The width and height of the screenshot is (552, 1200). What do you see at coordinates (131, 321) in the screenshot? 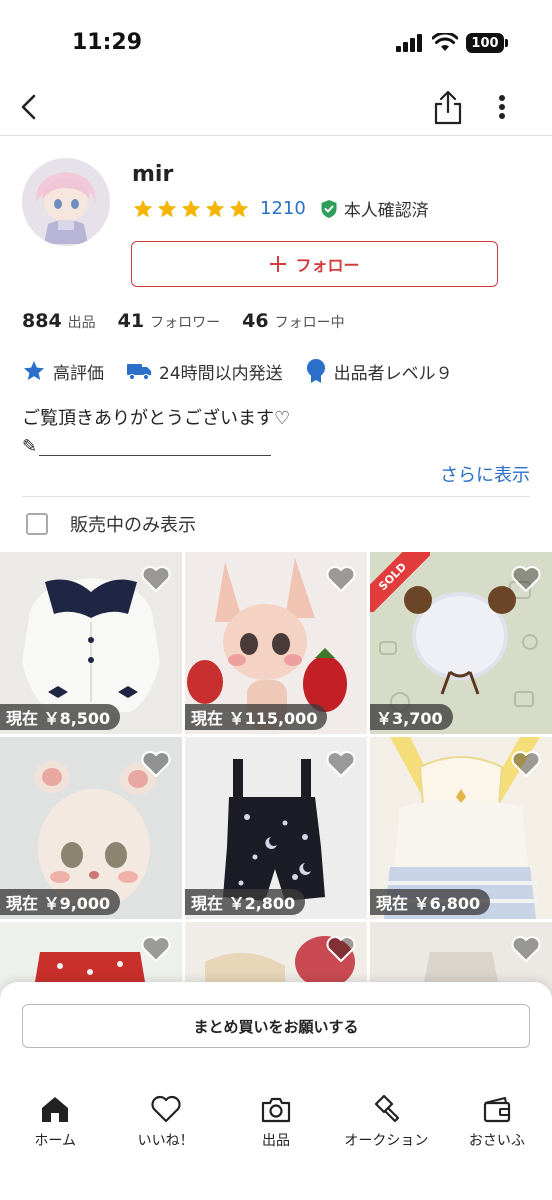
I see `stat-followers-count: 41` at bounding box center [131, 321].